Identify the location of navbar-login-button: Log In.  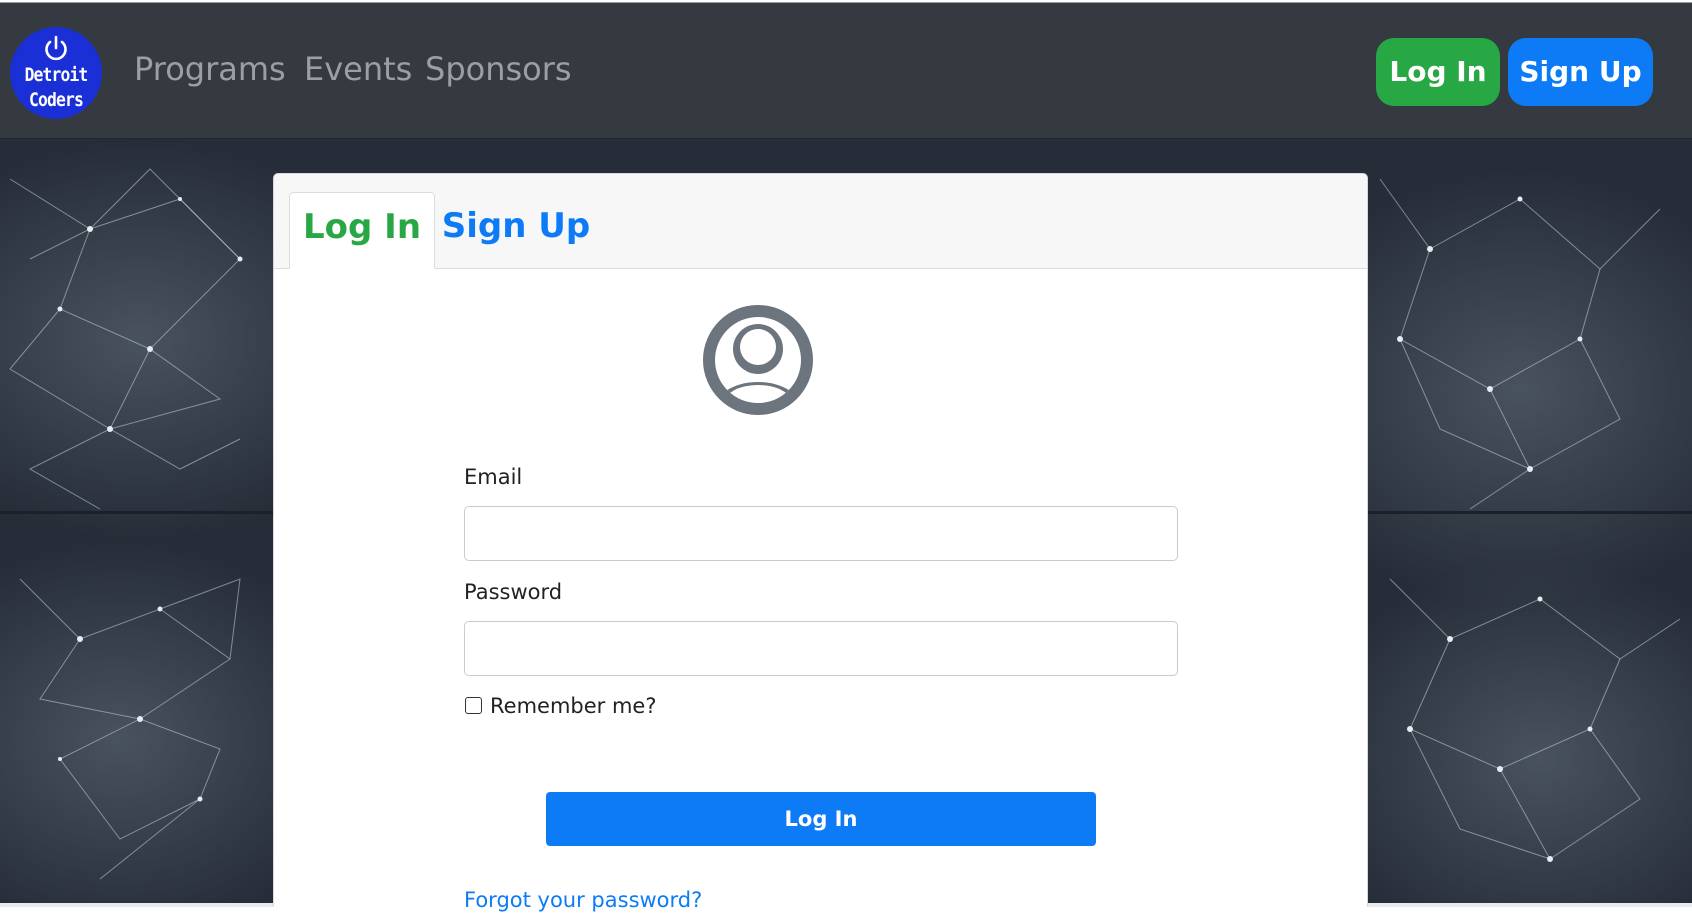
(1438, 72).